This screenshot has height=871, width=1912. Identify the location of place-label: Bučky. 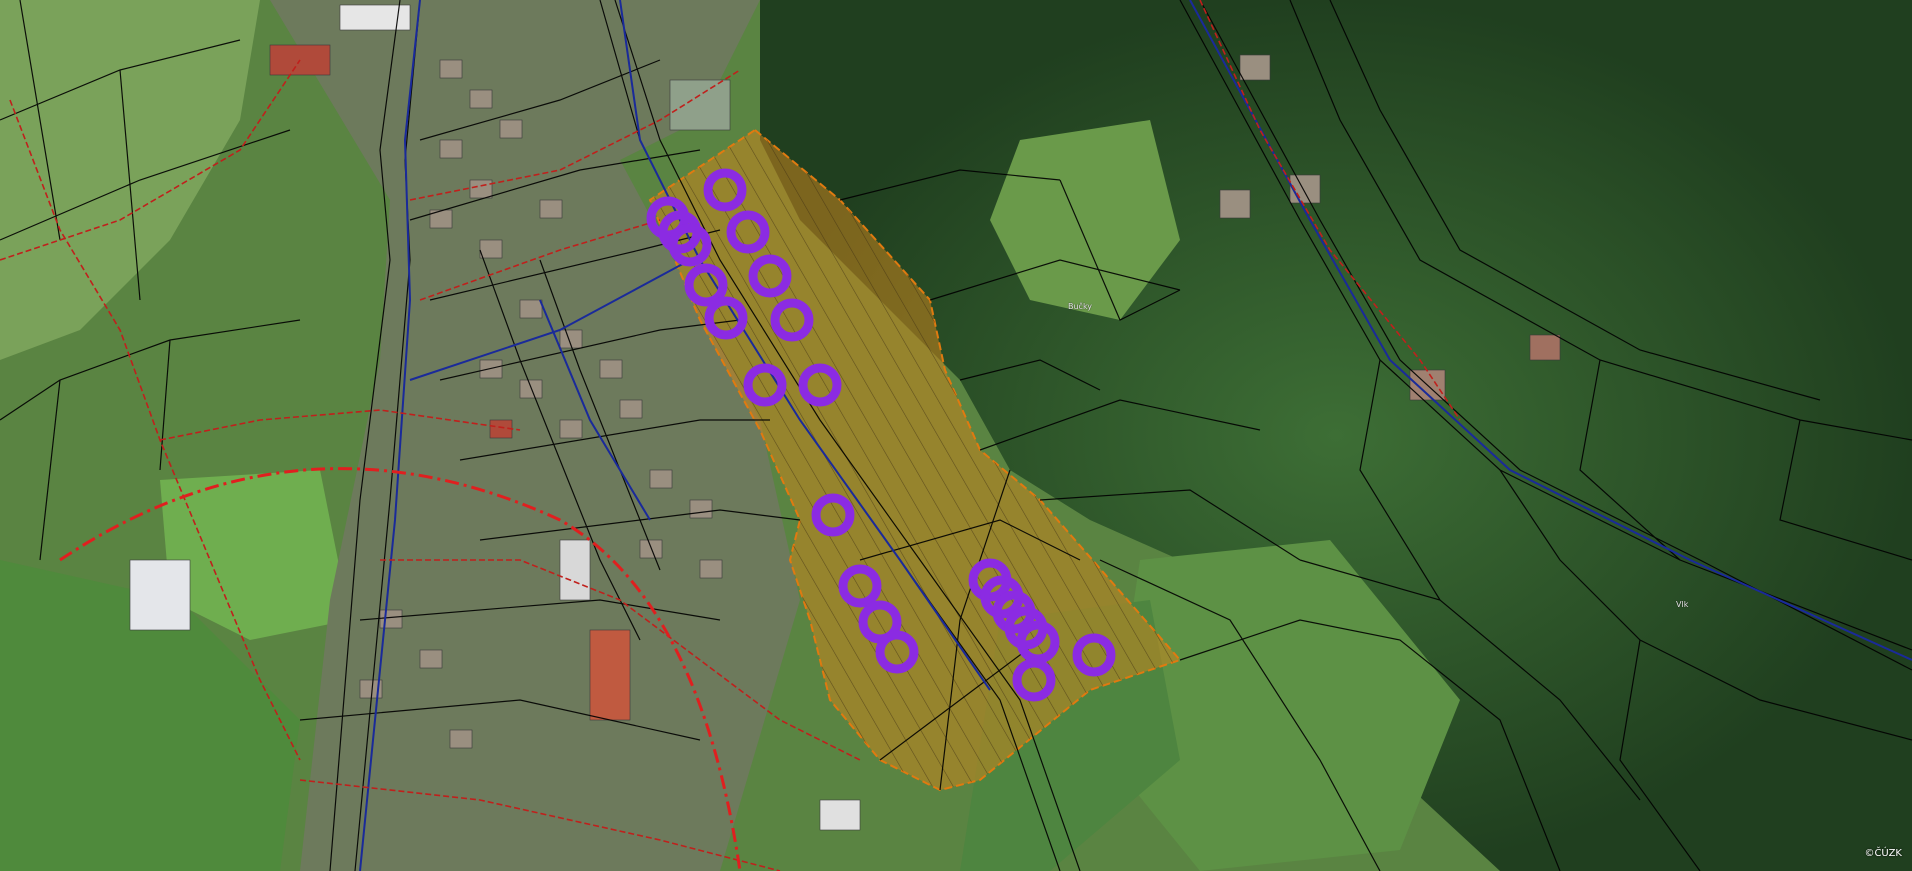
(1080, 306).